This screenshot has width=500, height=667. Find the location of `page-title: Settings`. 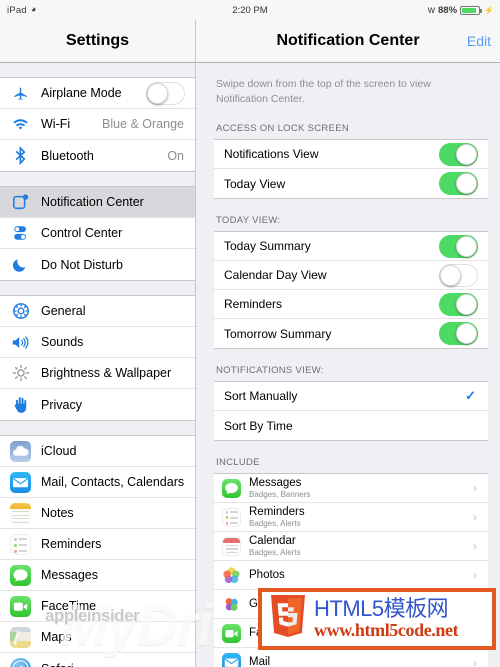

page-title: Settings is located at coordinates (97, 40).